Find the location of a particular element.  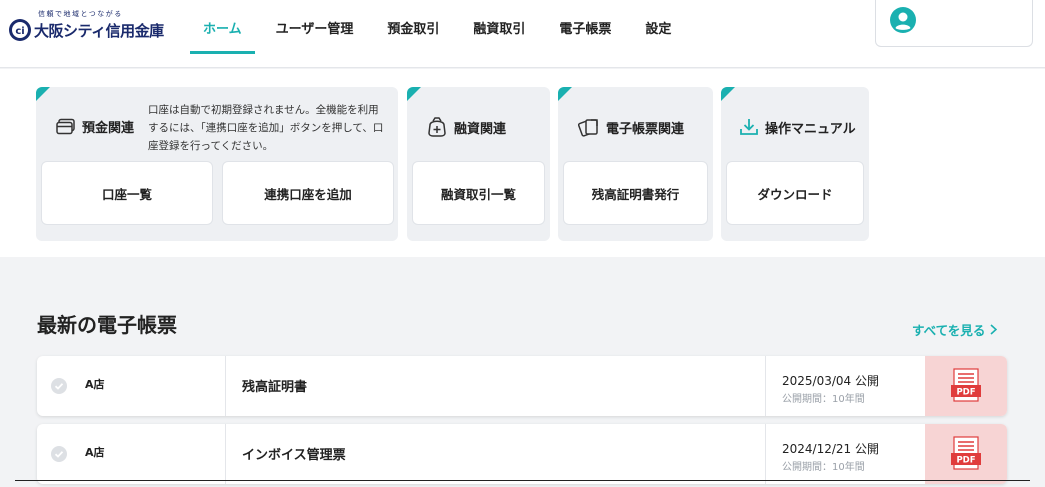

brand-logo: ci 信頼で地域とつながる 大阪シティ信用金庫 is located at coordinates (93, 28).